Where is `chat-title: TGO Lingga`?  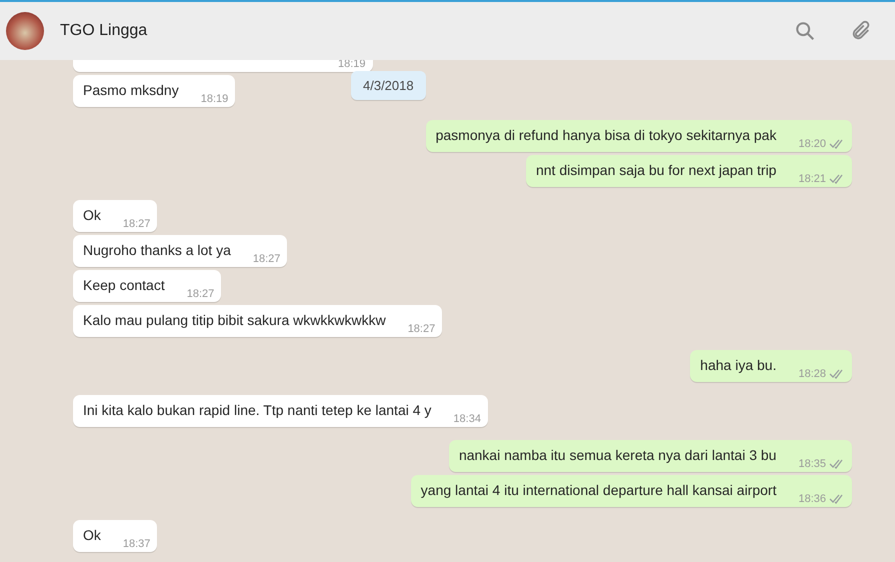 chat-title: TGO Lingga is located at coordinates (104, 31).